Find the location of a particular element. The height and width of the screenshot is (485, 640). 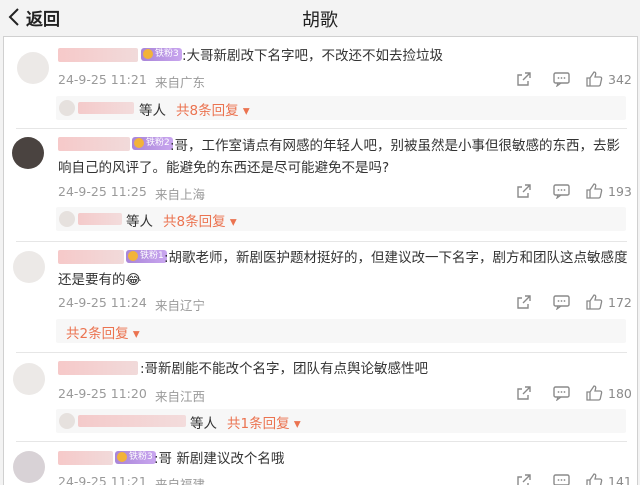

page-title: 胡歌 is located at coordinates (320, 20).